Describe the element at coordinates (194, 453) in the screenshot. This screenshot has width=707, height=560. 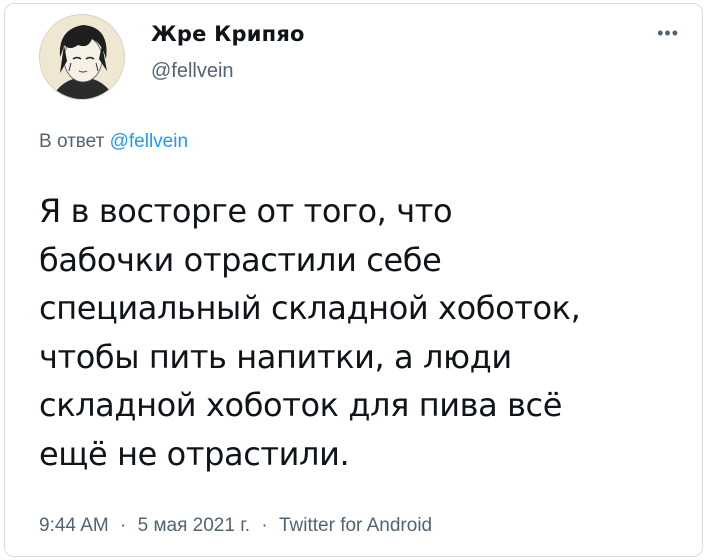
I see `tweet-text-line: ещё не отрастили.` at that location.